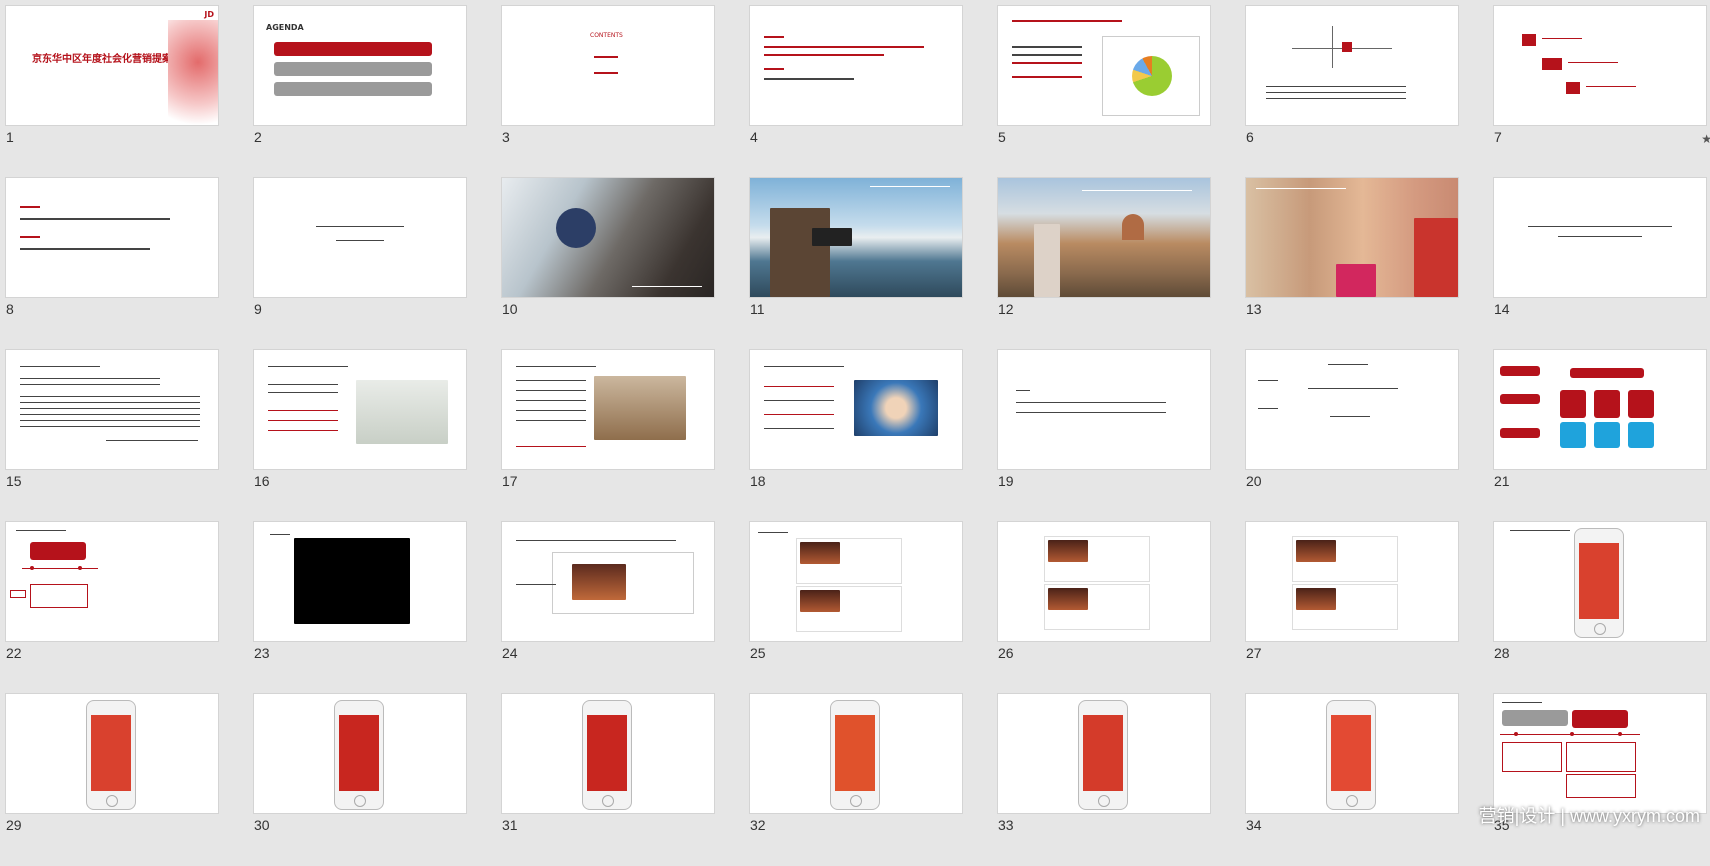  Describe the element at coordinates (1002, 137) in the screenshot. I see `slide-number: 5` at that location.